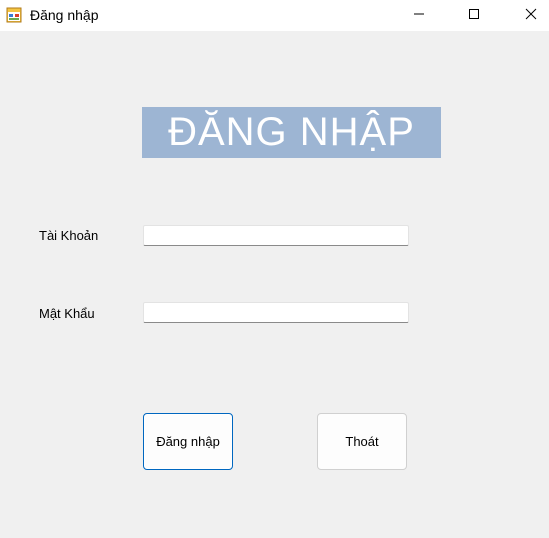  I want to click on minimize-icon, so click(419, 16).